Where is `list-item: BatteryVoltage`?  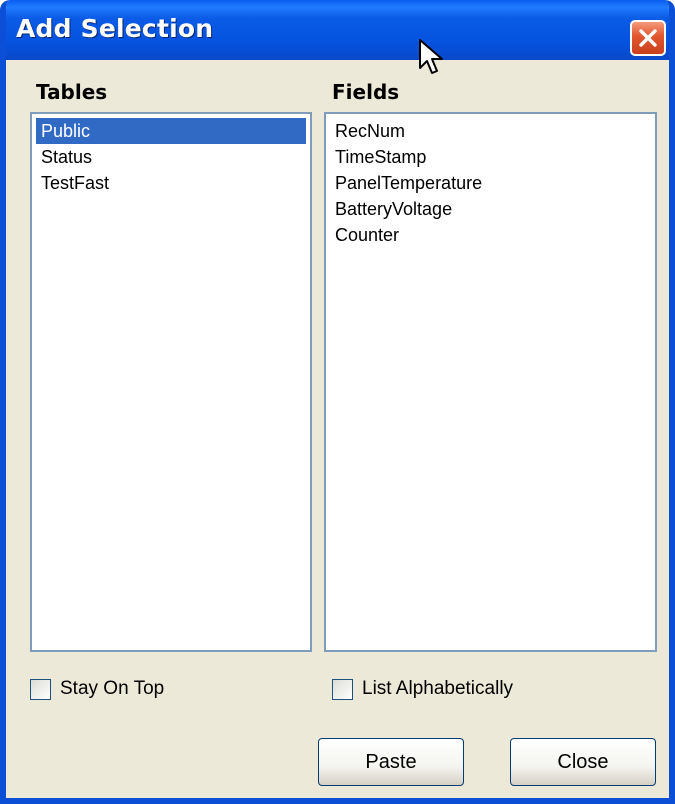 list-item: BatteryVoltage is located at coordinates (490, 209).